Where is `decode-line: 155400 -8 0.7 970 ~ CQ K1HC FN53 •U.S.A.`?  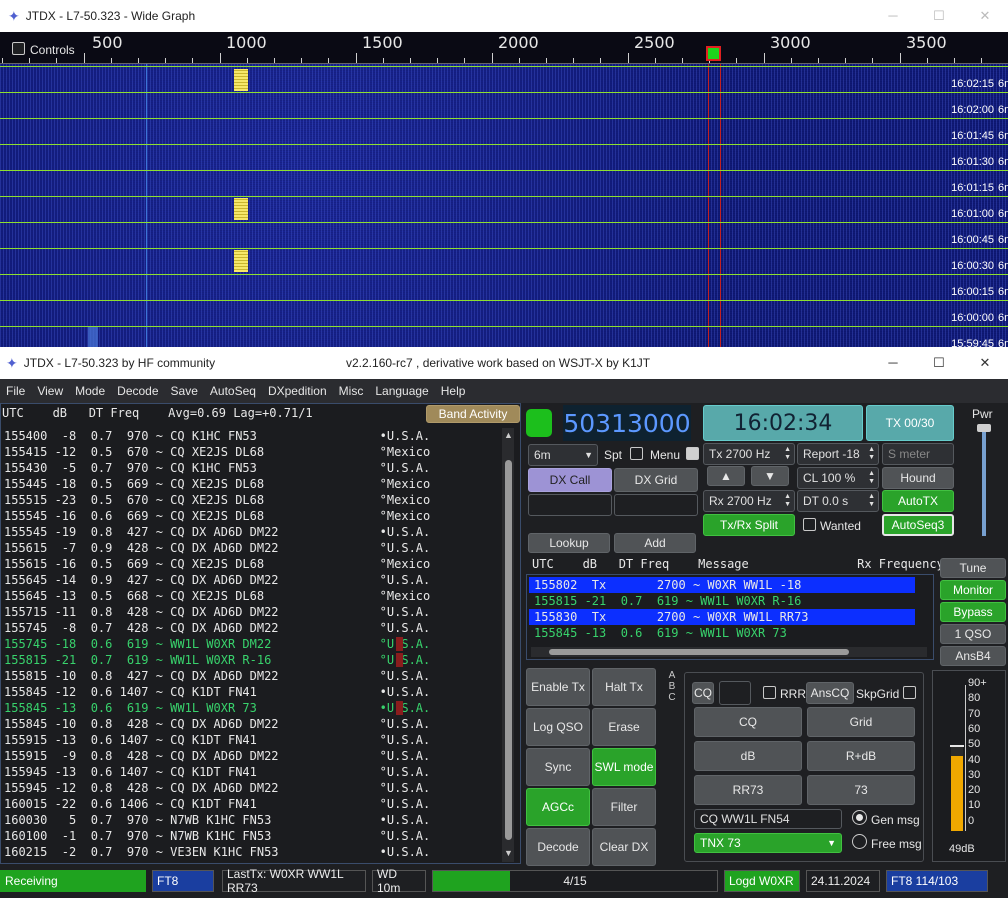
decode-line: 155400 -8 0.7 970 ~ CQ K1HC FN53 •U.S.A. is located at coordinates (217, 436).